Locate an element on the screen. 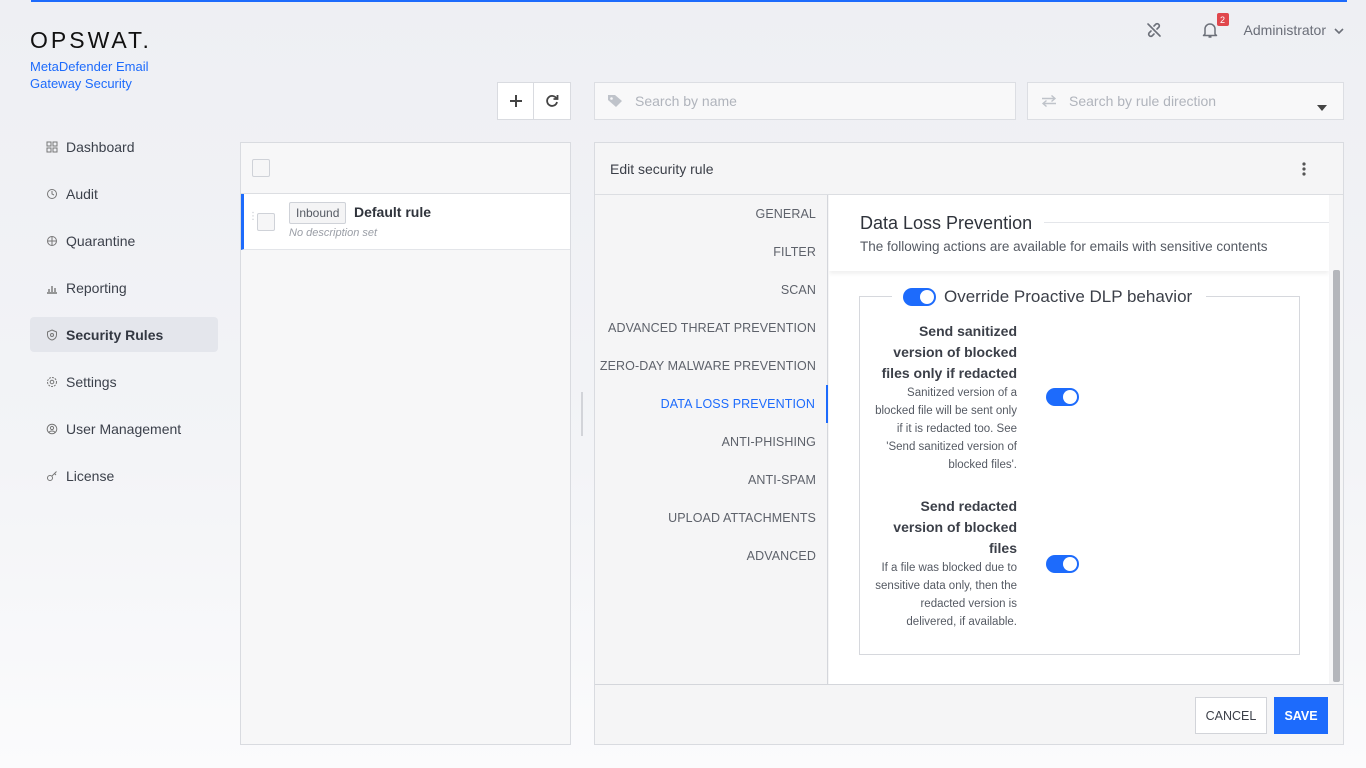 The image size is (1366, 768). sidebar-item-label: User Management is located at coordinates (124, 428).